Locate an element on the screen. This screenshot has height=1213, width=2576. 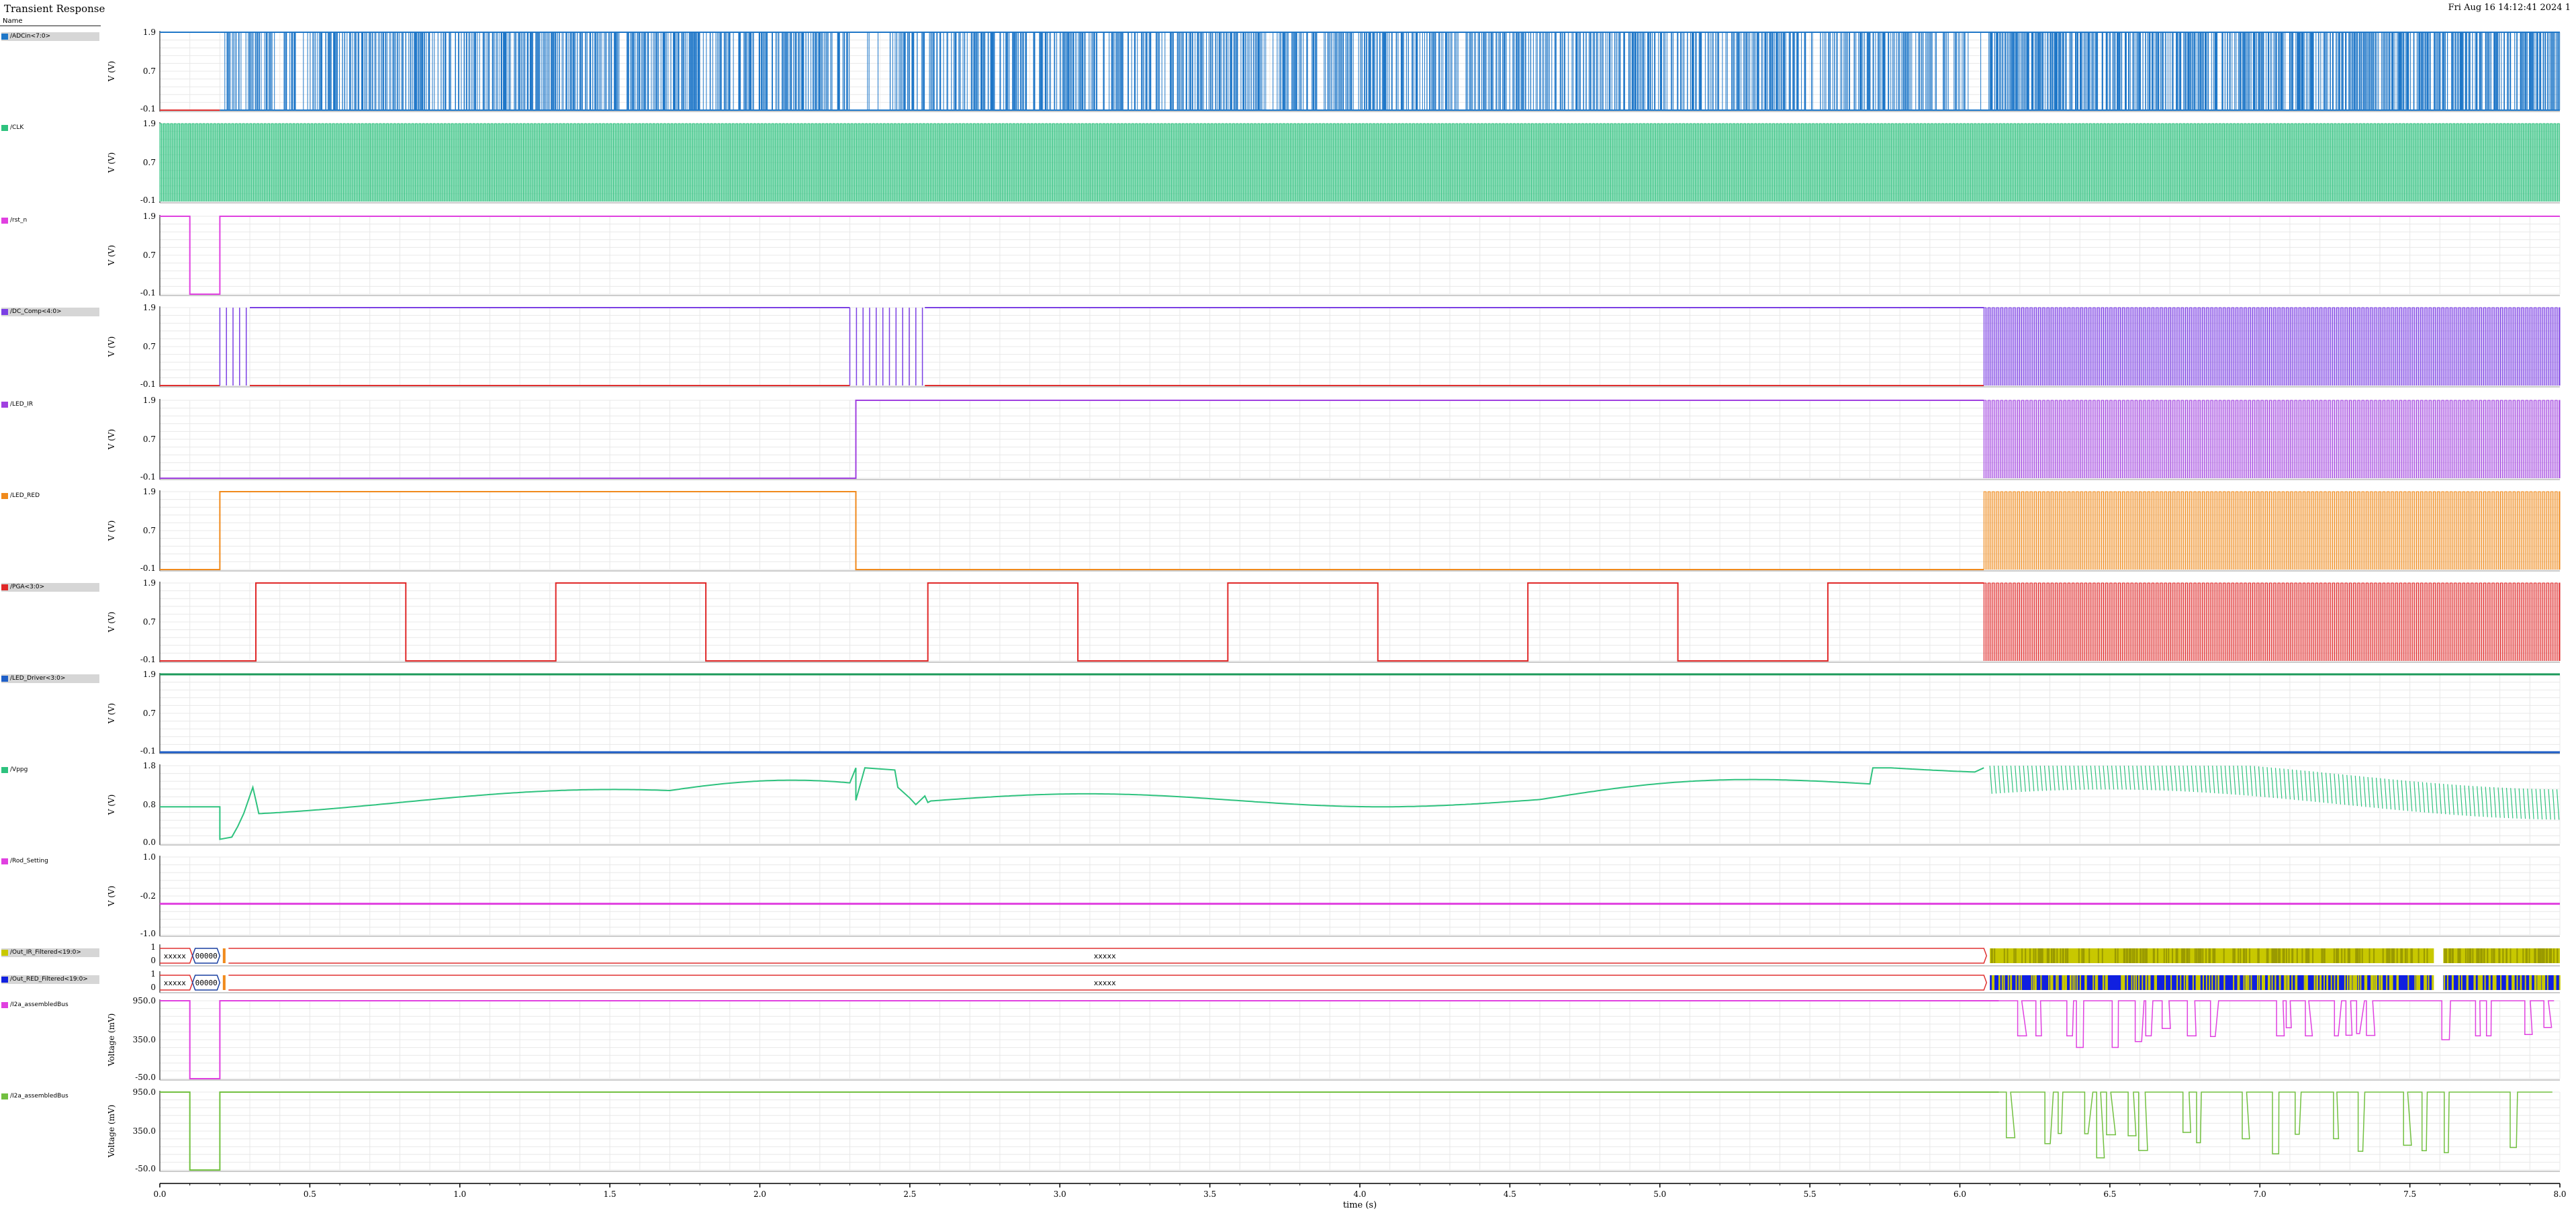
panel-1: 1.9 0.7 -0.1 V (V) is located at coordinates (1334, 162).